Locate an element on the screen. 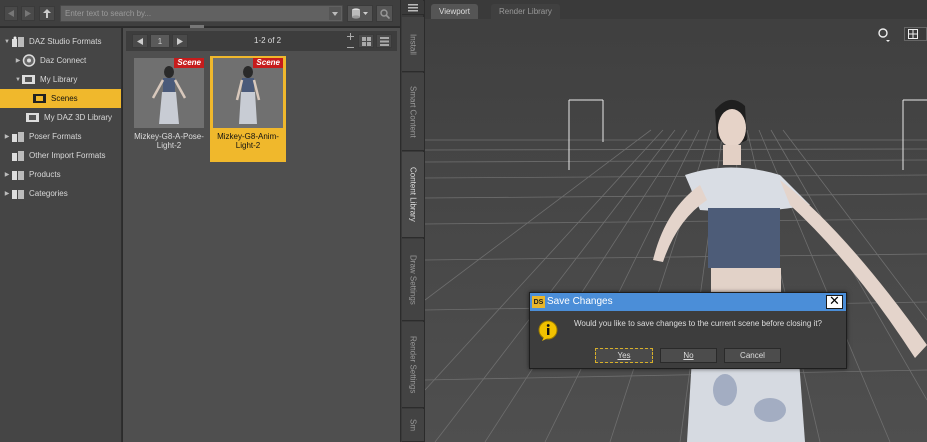 This screenshot has height=442, width=927. search-field is located at coordinates (201, 13).